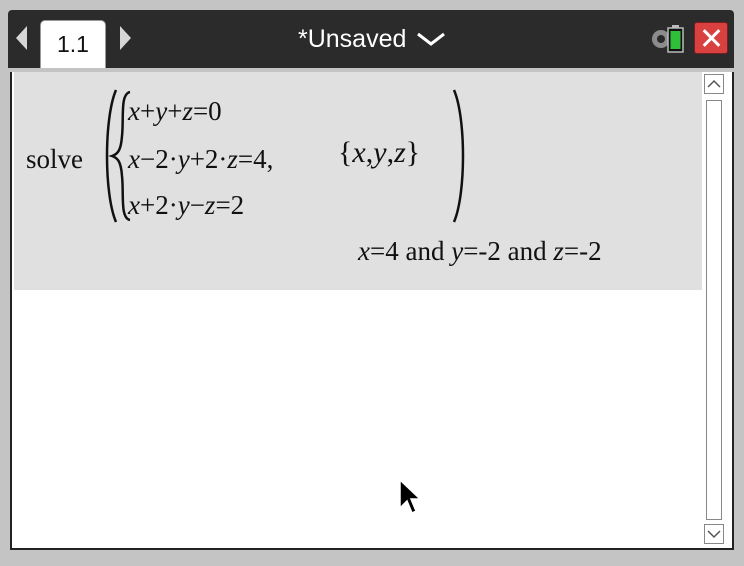  I want to click on result-and-1: and, so click(425, 251).